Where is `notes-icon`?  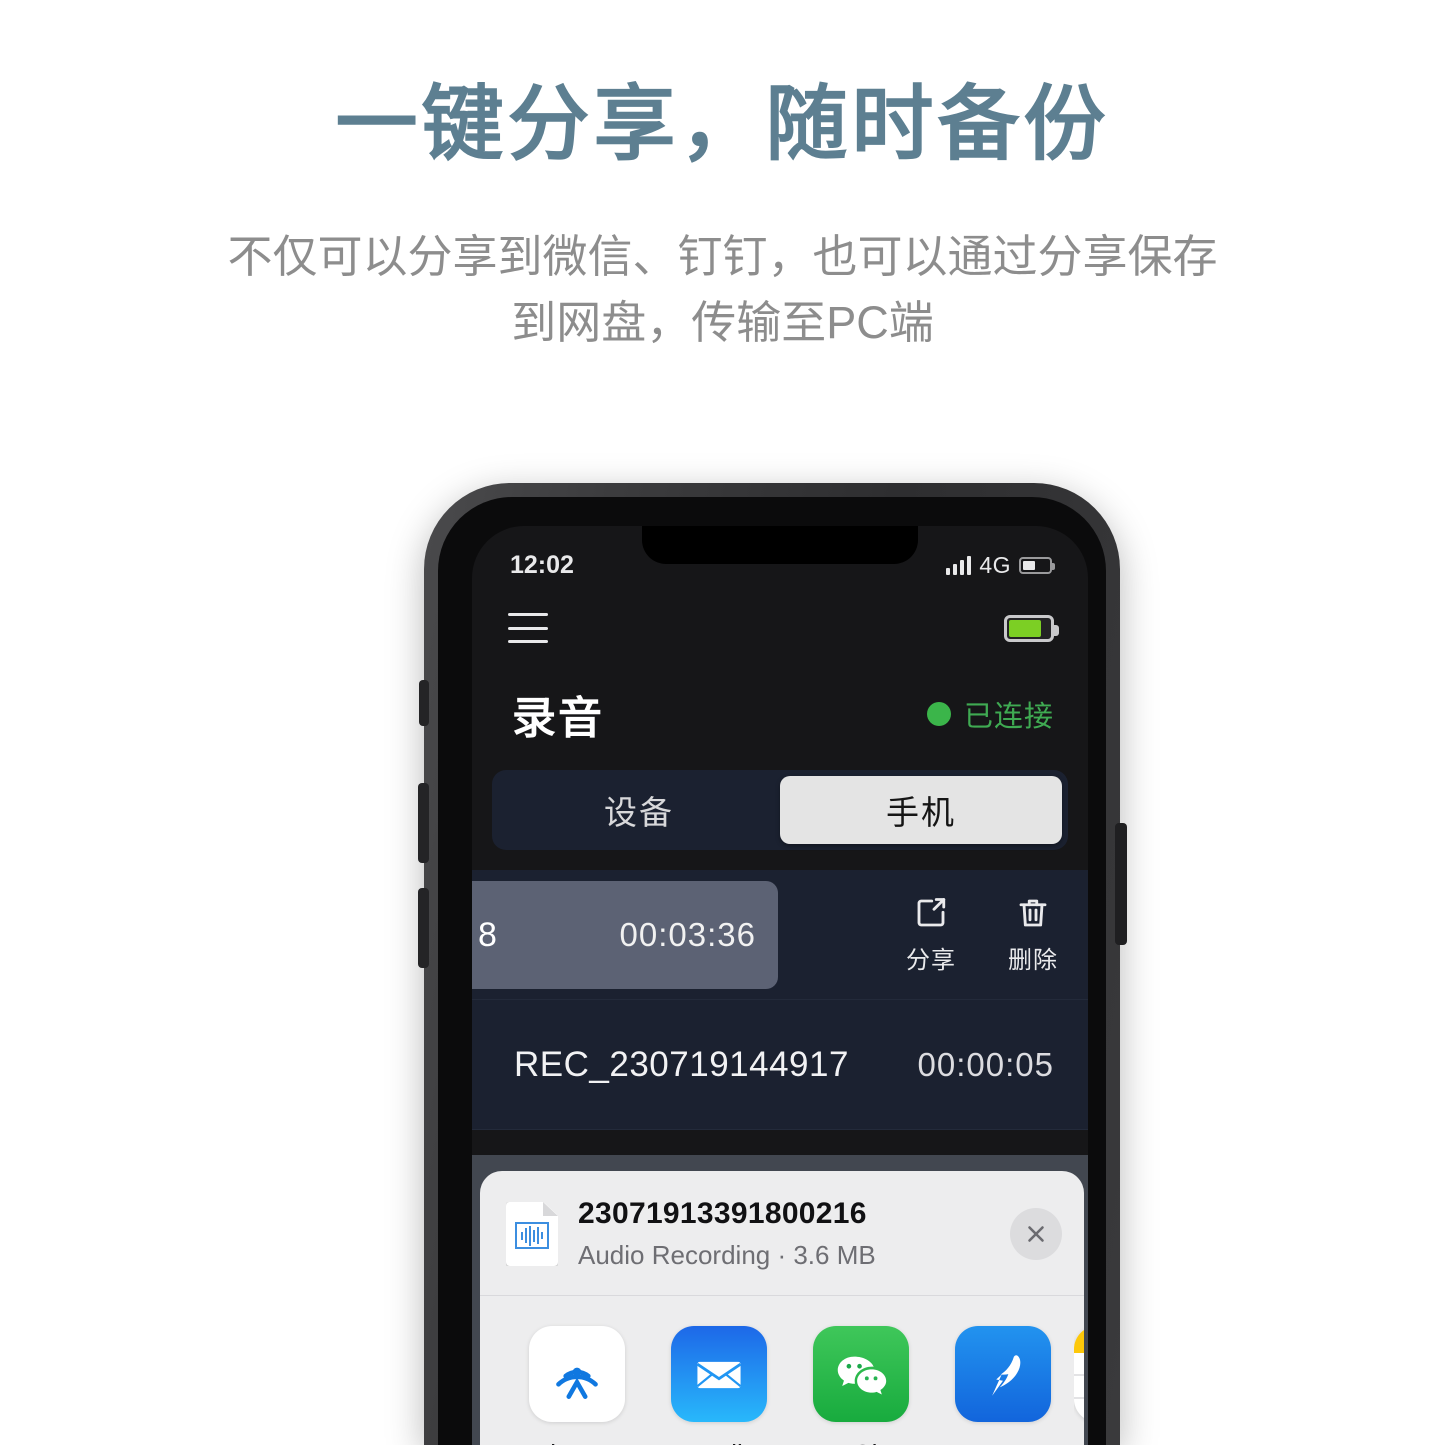 notes-icon is located at coordinates (1079, 1374).